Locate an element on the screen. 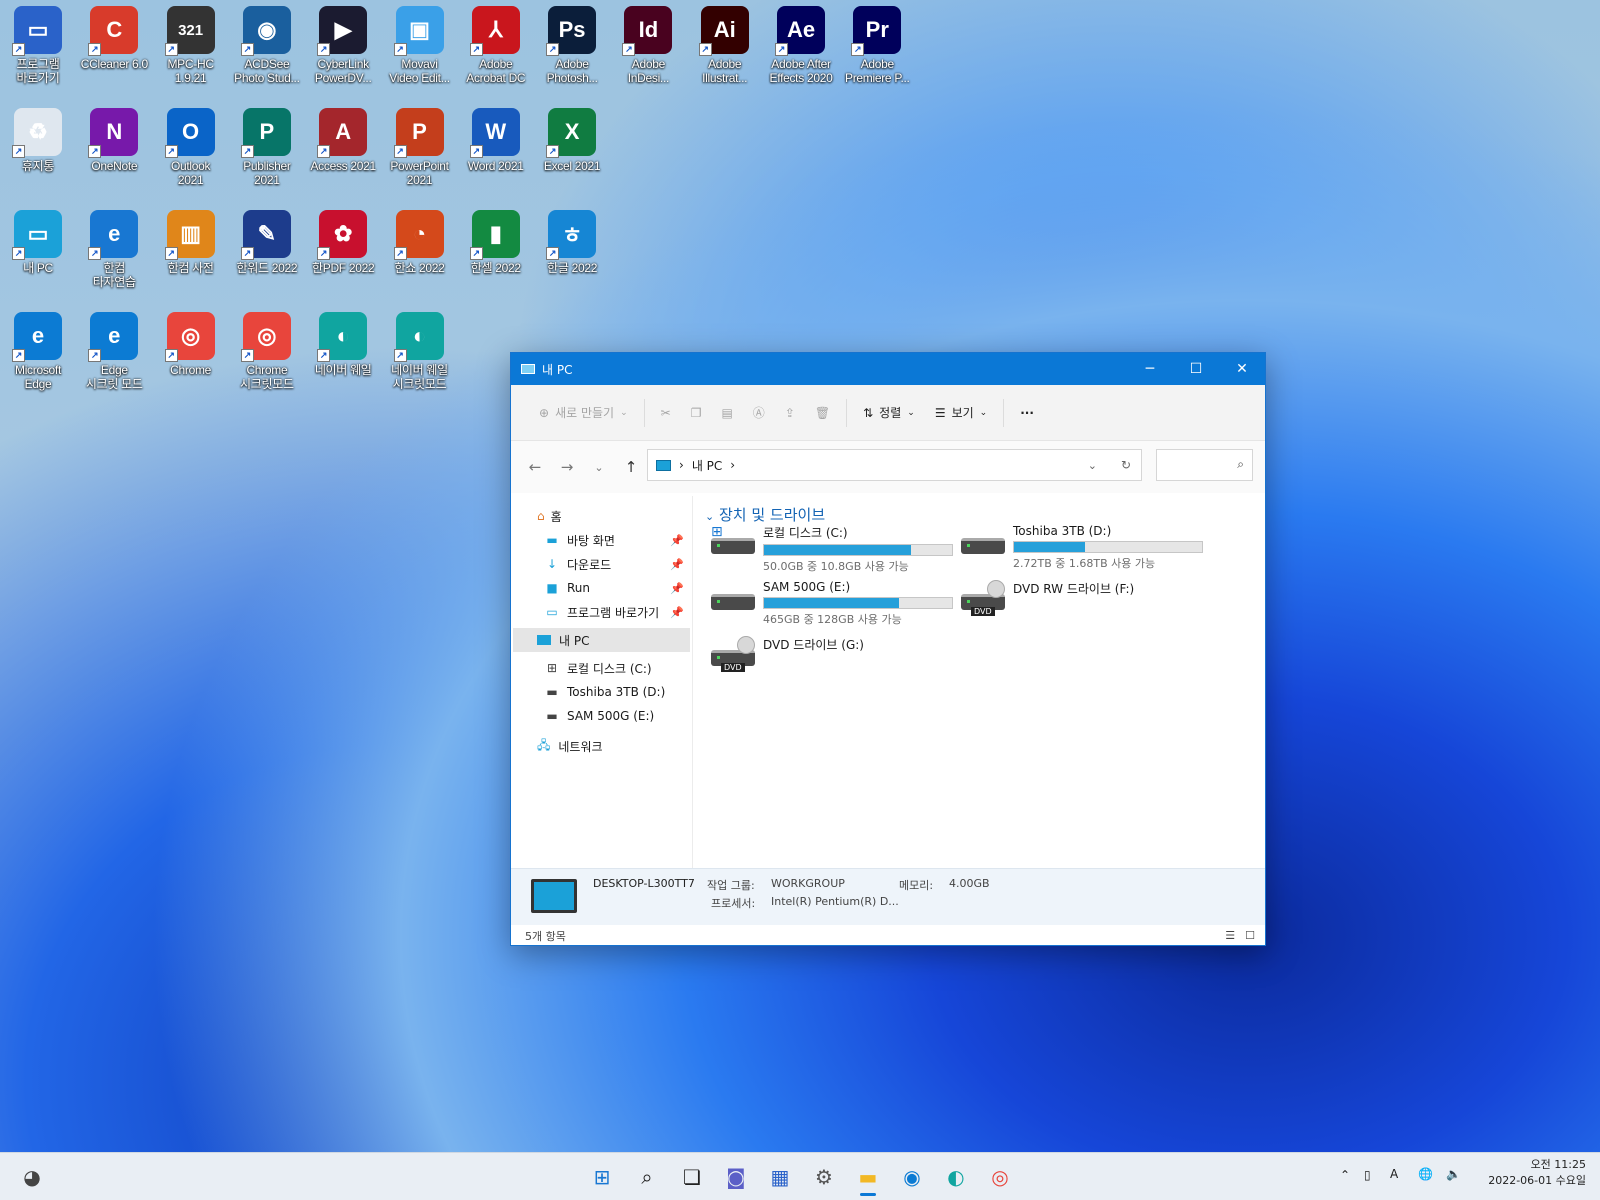 The image size is (1600, 1200). up-arrow-icon: ↑ is located at coordinates (631, 467).